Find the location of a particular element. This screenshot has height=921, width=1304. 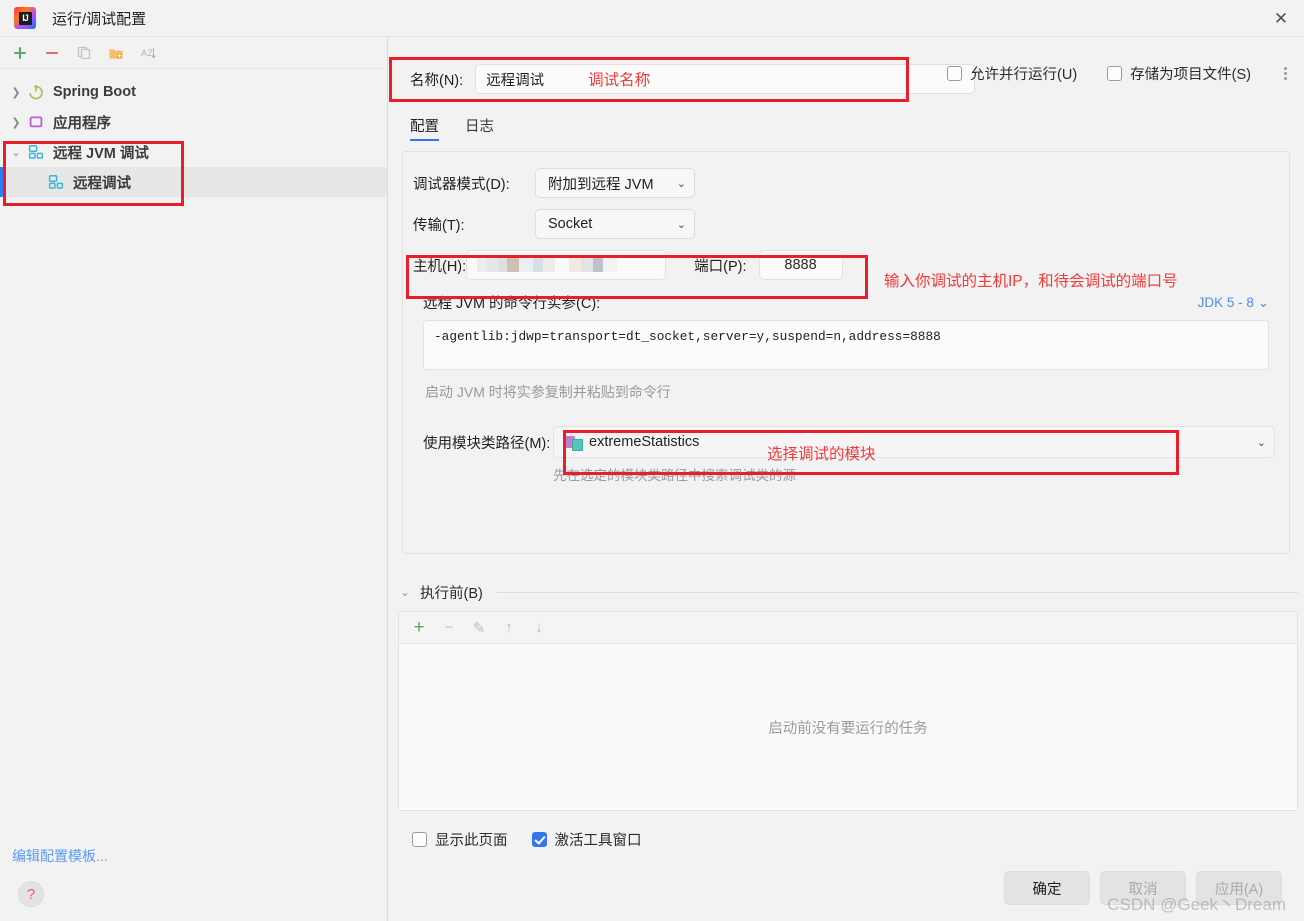

before-launch-toolbar: + − ✎ ↑ ↓ is located at coordinates (848, 628).